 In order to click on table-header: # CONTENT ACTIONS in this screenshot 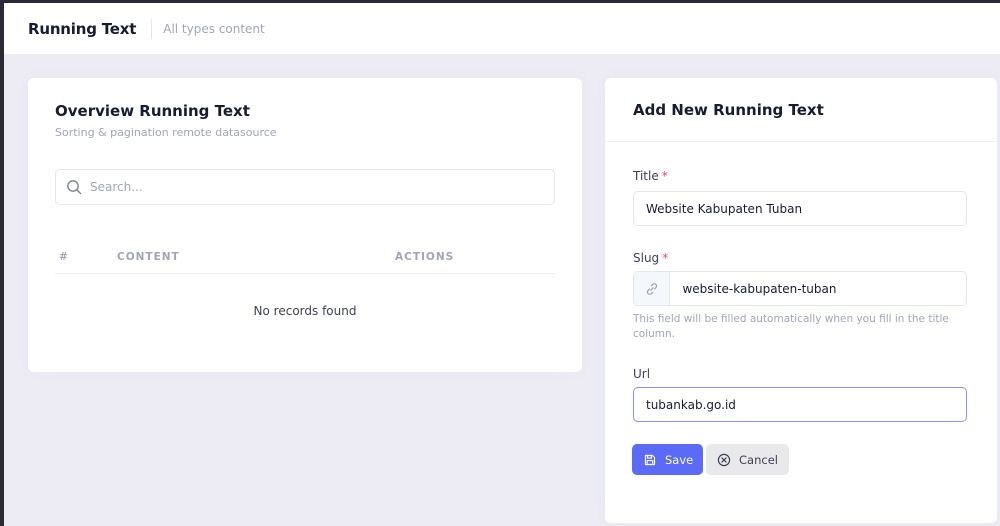, I will do `click(305, 261)`.